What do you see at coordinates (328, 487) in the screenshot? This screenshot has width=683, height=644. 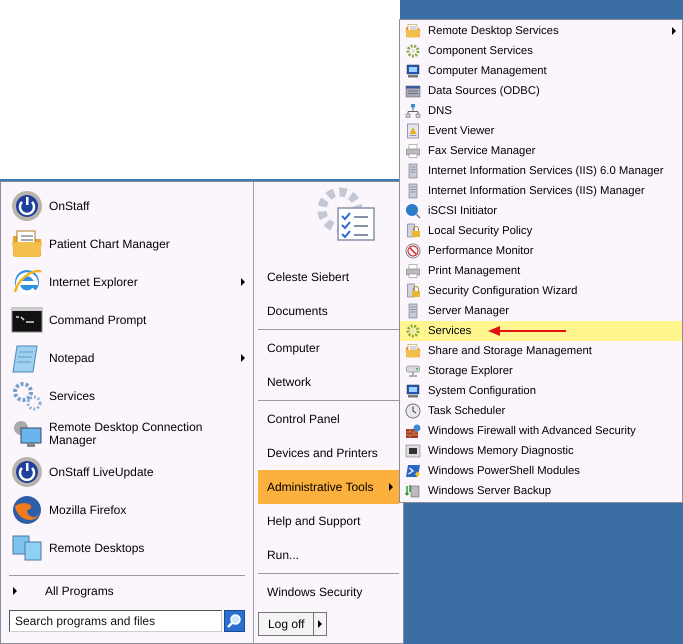 I see `start-menu-link: Administrative Tools` at bounding box center [328, 487].